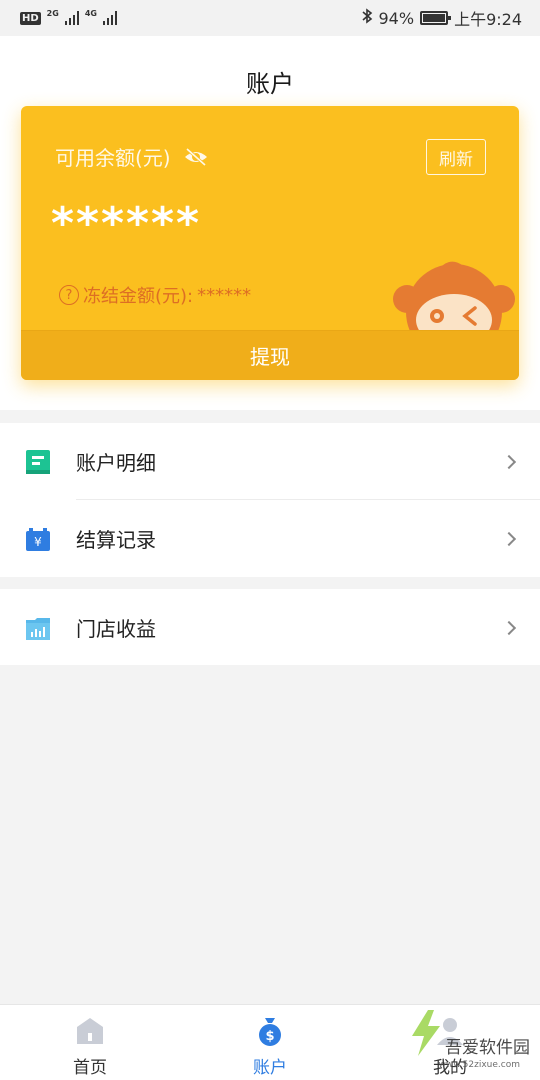 The width and height of the screenshot is (540, 1080). What do you see at coordinates (90, 1031) in the screenshot?
I see `home-icon` at bounding box center [90, 1031].